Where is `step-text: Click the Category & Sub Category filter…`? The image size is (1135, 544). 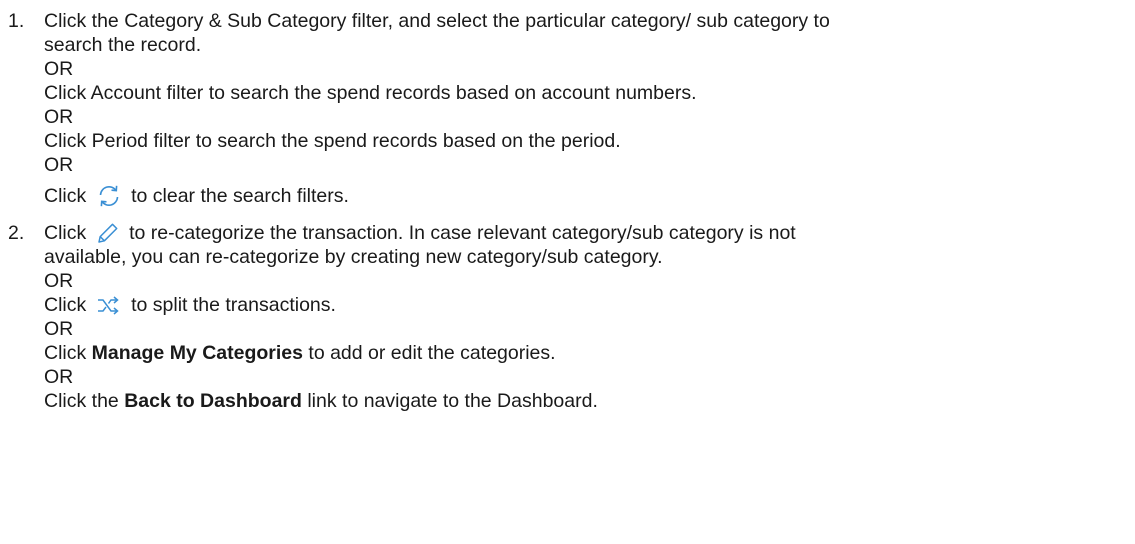 step-text: Click the Category & Sub Category filter… is located at coordinates (437, 21).